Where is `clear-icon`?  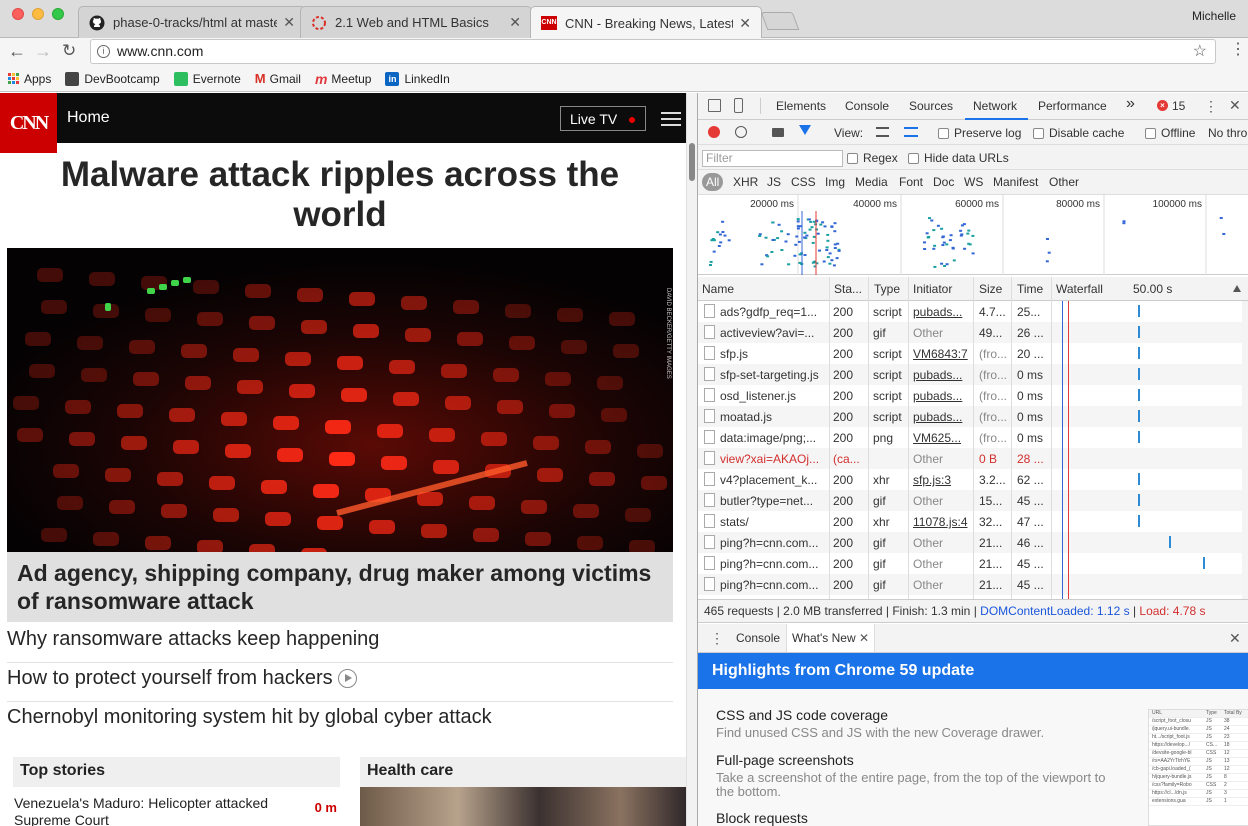
clear-icon is located at coordinates (741, 132).